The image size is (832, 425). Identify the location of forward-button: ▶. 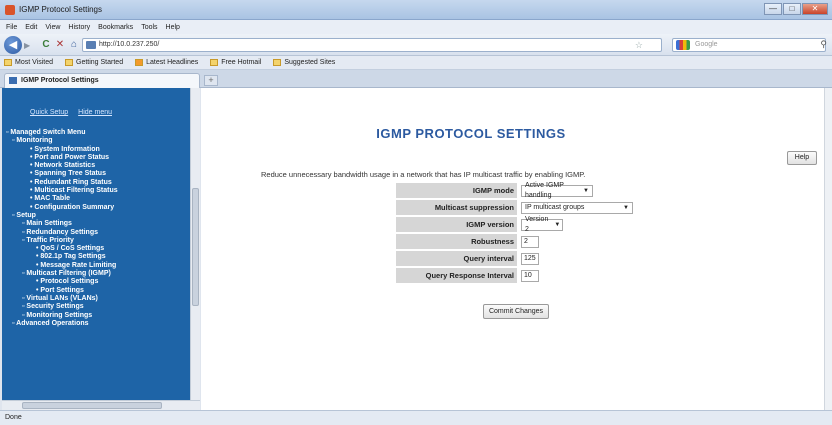
(29, 45).